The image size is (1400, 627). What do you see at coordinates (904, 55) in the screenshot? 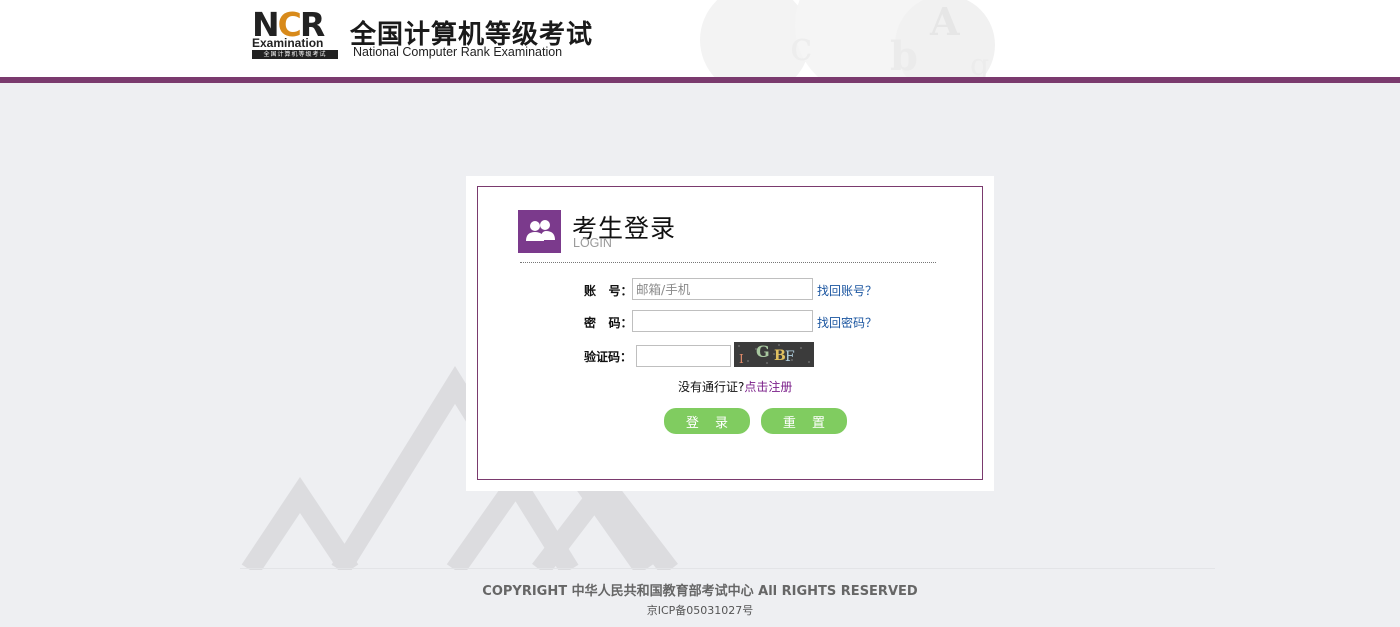
I see `svg-text: b` at bounding box center [904, 55].